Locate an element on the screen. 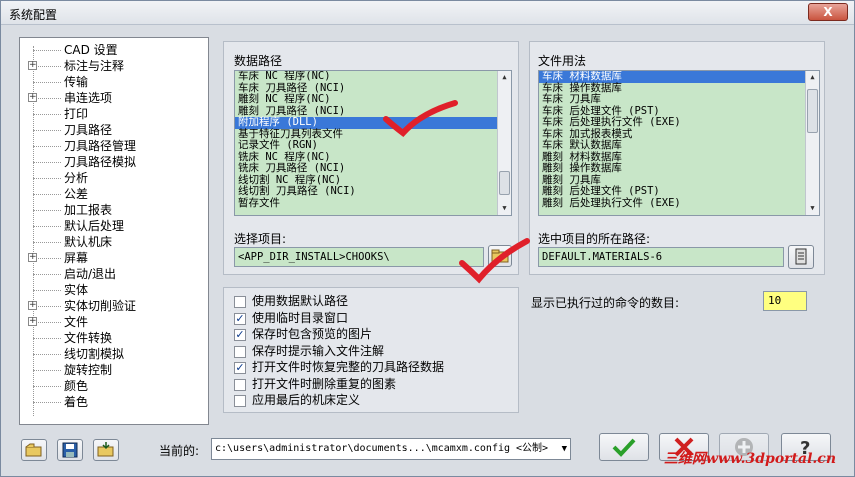  tree-item: 实体 is located at coordinates (113, 290).